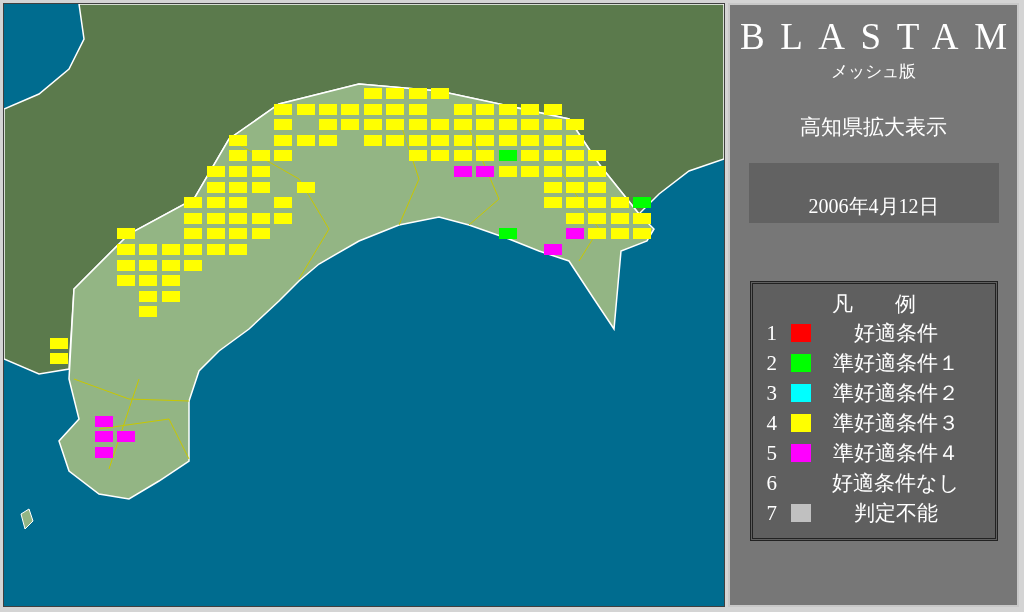 Image resolution: width=1024 pixels, height=612 pixels. What do you see at coordinates (895, 393) in the screenshot?
I see `legend-label: 準好適条件２` at bounding box center [895, 393].